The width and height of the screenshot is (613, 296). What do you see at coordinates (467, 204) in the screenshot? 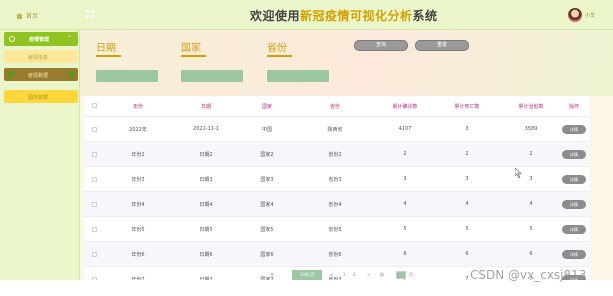
I see `deaths-cell: 4` at bounding box center [467, 204].